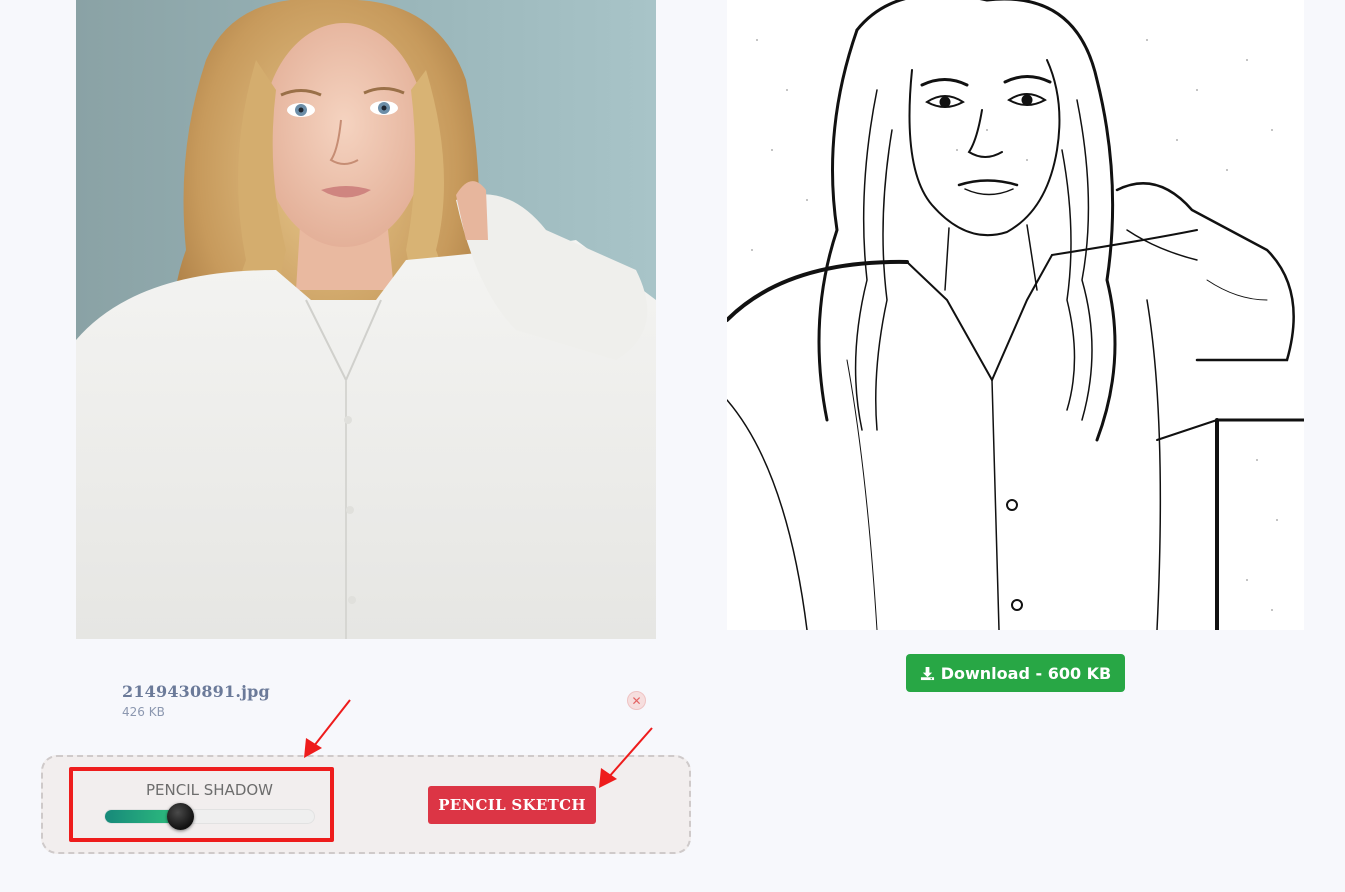 This screenshot has height=892, width=1345. I want to click on pencil-sketch-button: PENCIL SKETCH, so click(512, 805).